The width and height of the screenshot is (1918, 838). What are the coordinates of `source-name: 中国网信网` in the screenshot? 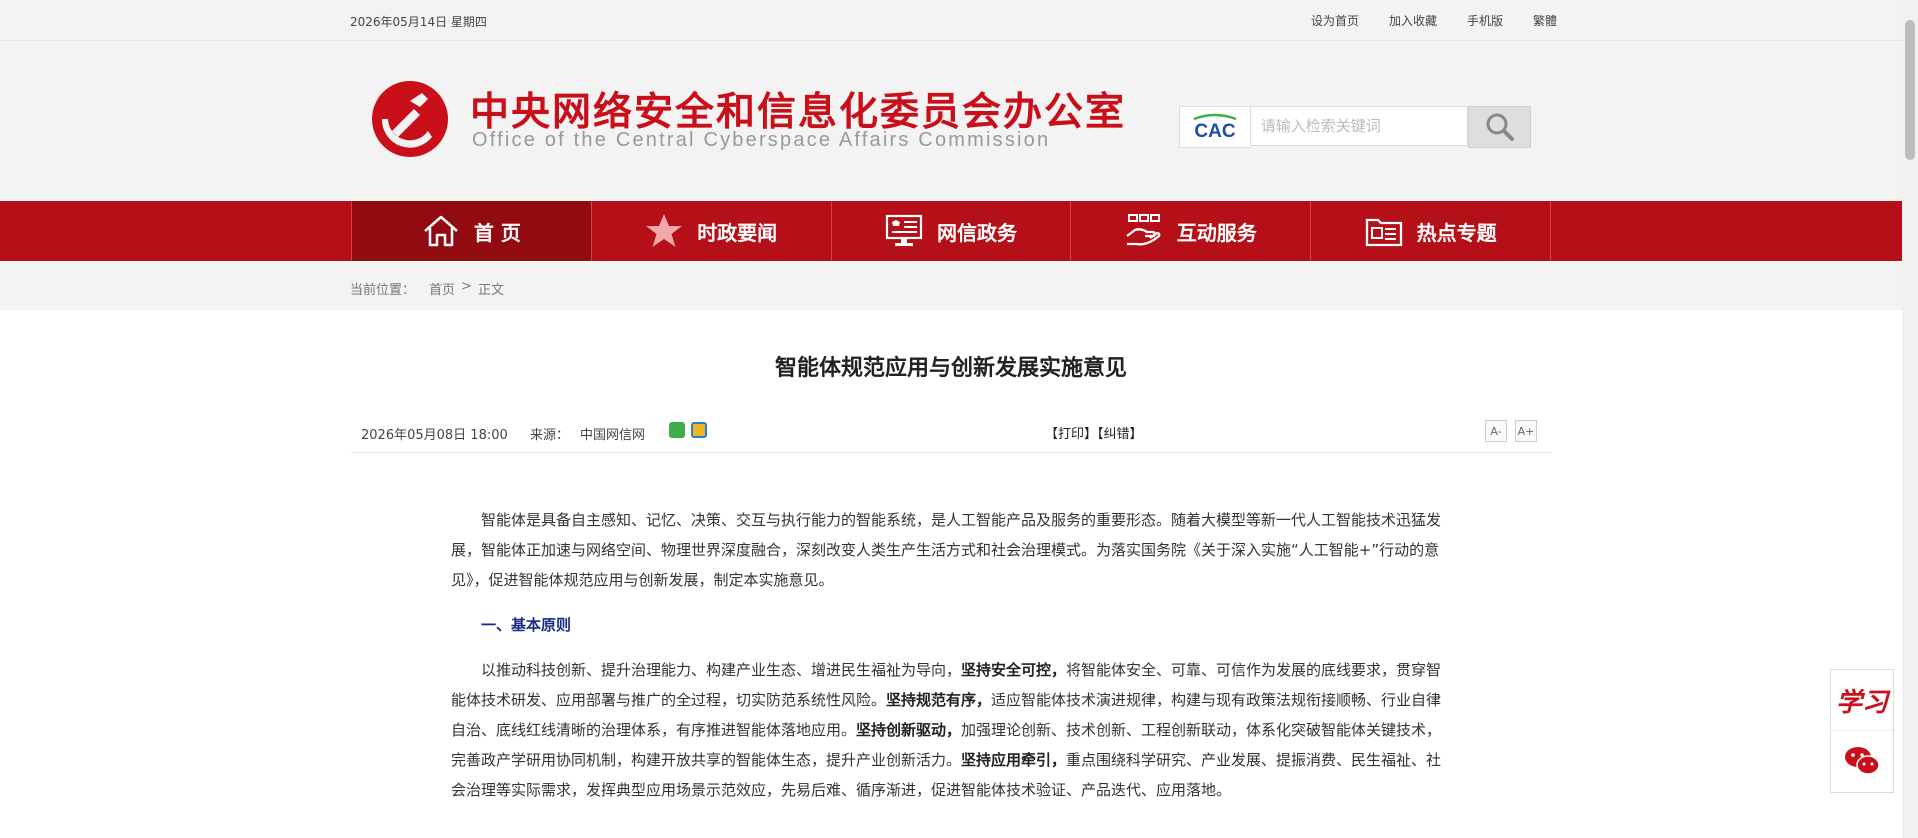 It's located at (613, 435).